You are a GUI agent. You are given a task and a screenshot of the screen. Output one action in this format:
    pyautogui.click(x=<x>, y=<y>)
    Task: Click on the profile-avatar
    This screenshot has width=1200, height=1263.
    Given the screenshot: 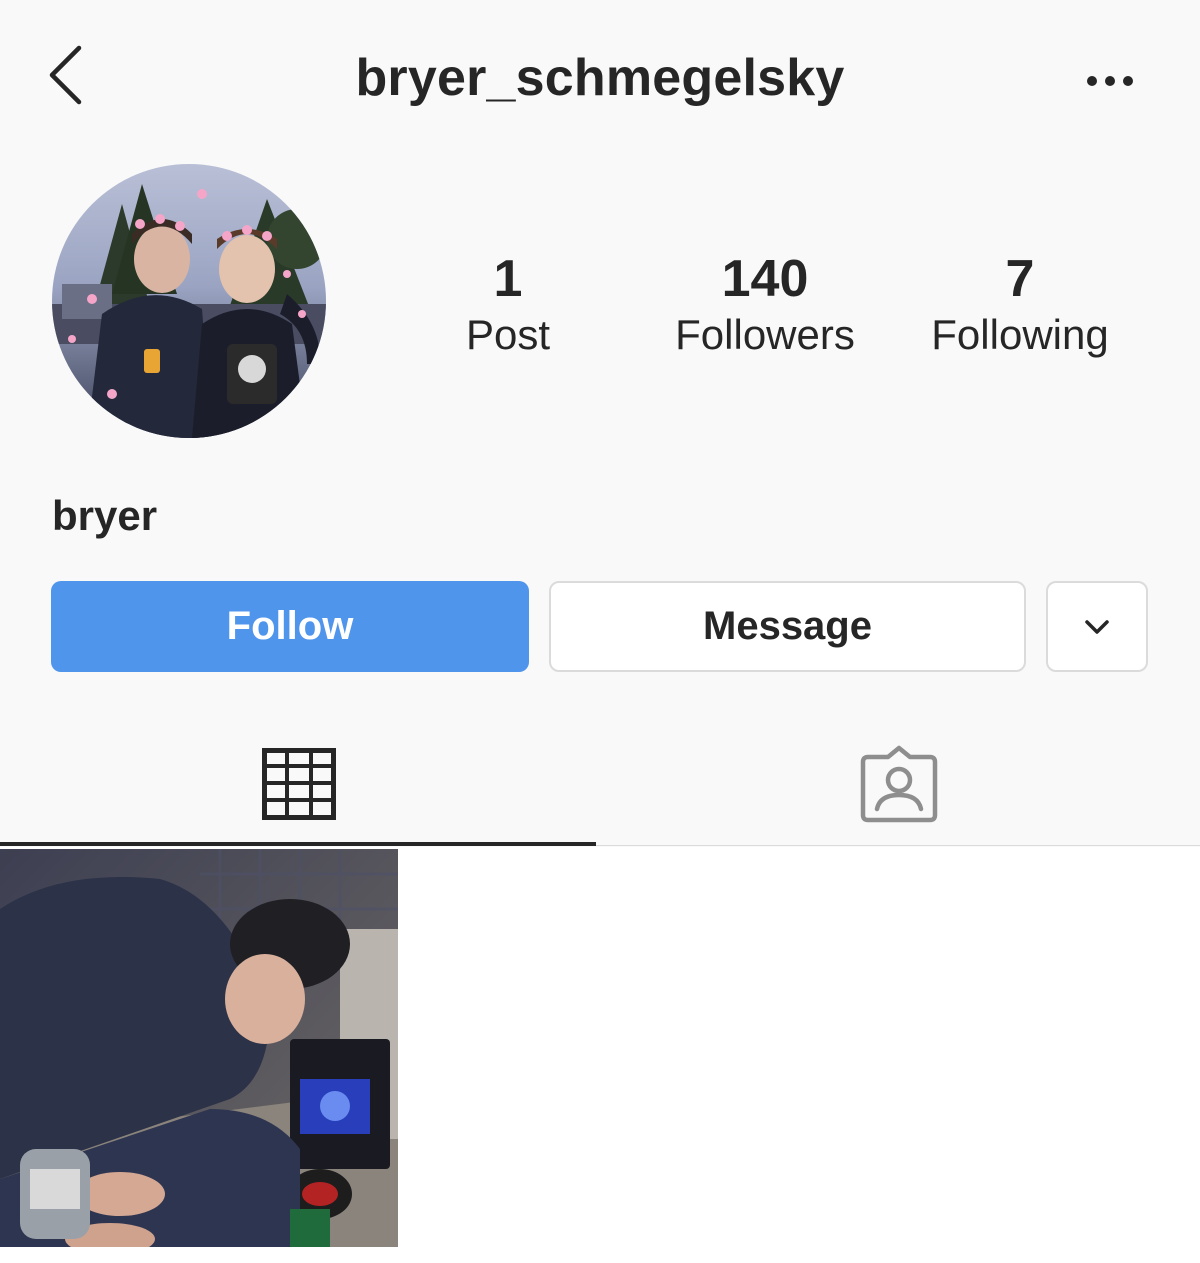 What is the action you would take?
    pyautogui.click(x=189, y=301)
    